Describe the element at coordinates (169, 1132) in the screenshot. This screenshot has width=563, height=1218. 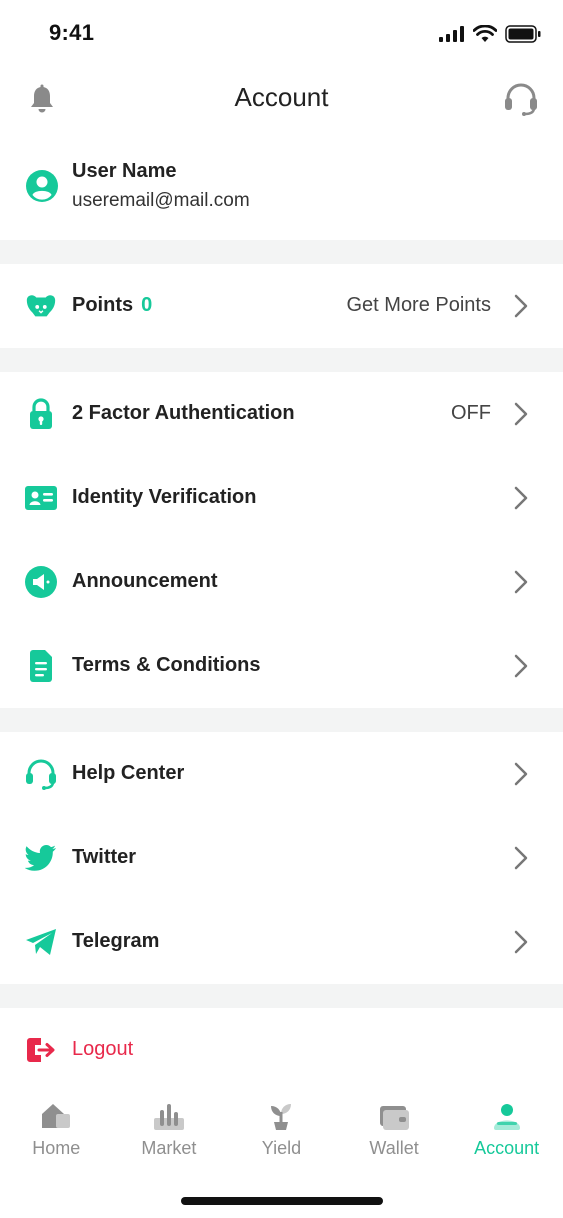
I see `tab-market: Market` at that location.